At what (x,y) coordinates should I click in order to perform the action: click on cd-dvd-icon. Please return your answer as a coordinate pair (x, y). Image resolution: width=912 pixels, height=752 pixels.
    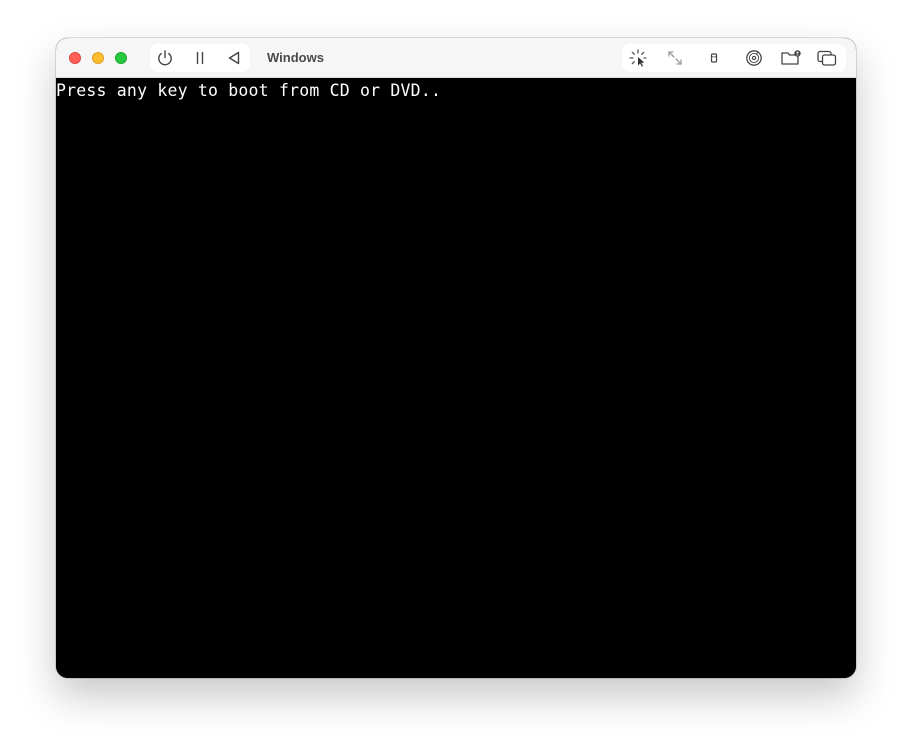
    Looking at the image, I should click on (754, 58).